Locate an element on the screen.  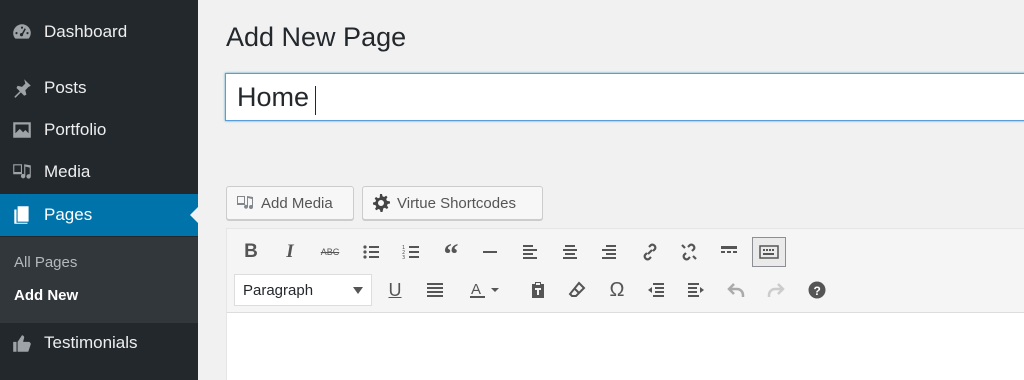
italic-button: I is located at coordinates (290, 252).